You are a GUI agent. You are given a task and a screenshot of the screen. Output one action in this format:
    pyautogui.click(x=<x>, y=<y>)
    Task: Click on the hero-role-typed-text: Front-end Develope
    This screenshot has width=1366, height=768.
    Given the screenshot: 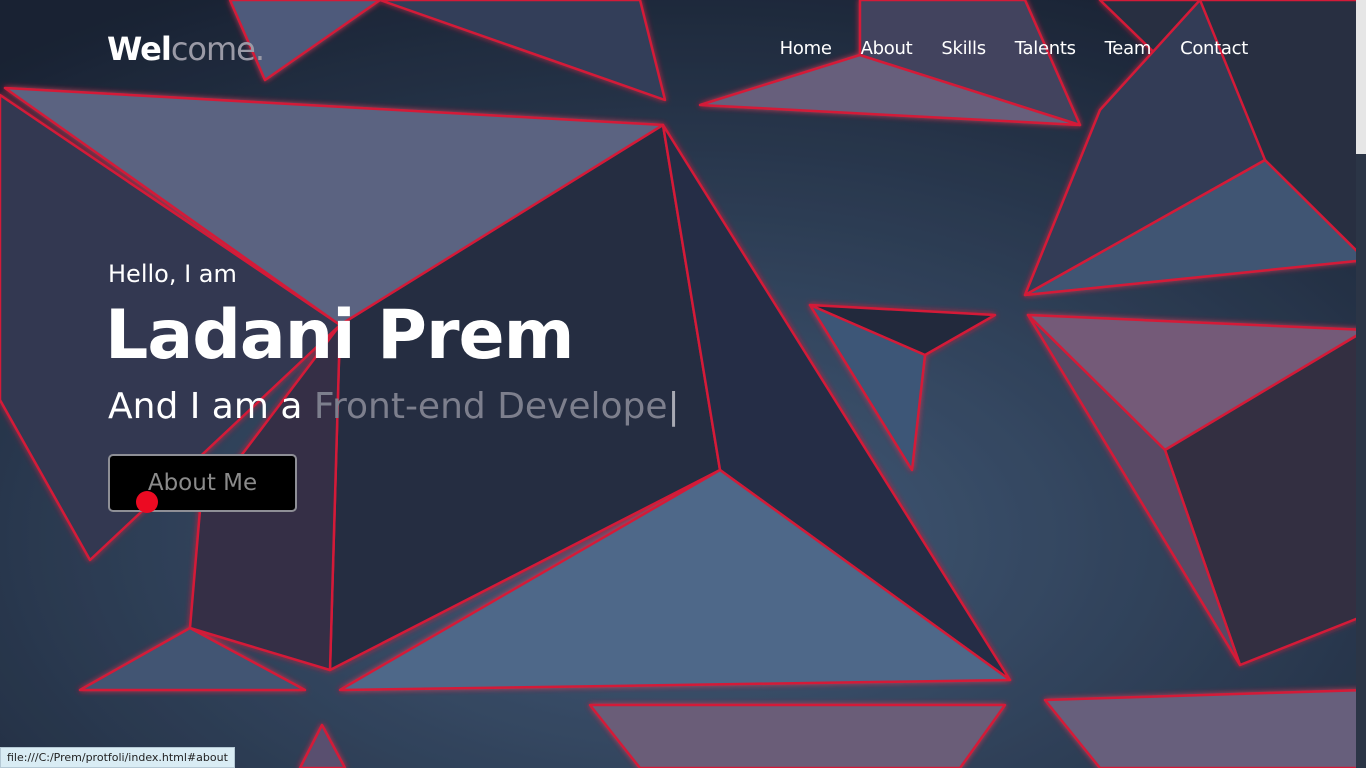 What is the action you would take?
    pyautogui.click(x=490, y=406)
    